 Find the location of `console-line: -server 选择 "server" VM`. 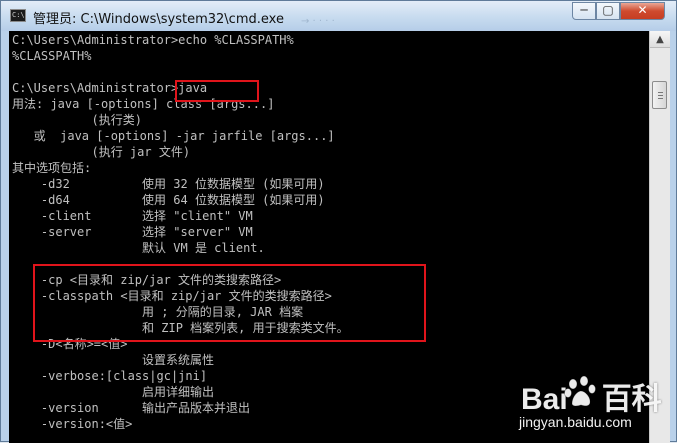

console-line: -server 选择 "server" VM is located at coordinates (132, 232).